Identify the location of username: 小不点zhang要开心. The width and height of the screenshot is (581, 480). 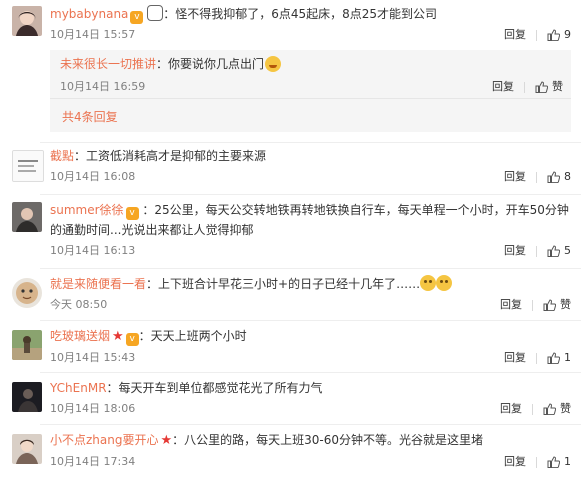
(104, 440).